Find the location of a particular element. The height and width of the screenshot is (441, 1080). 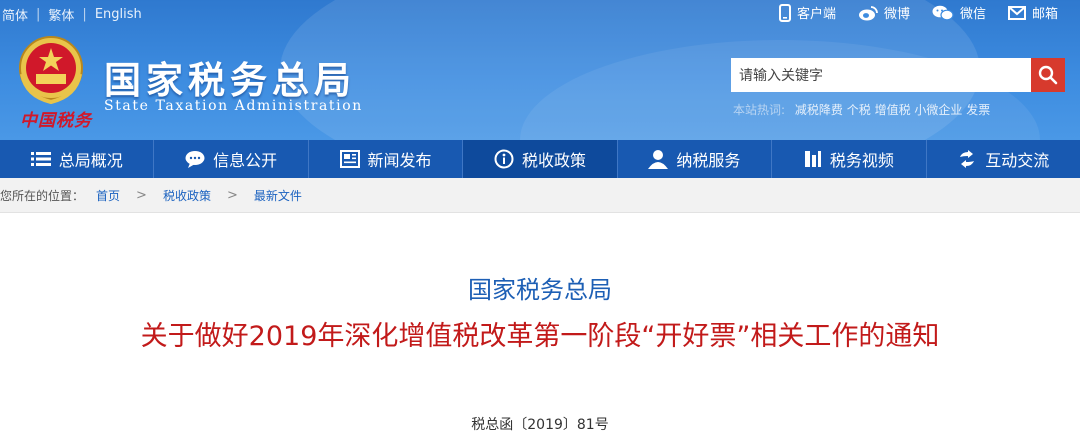

nav-item-label: 互动交流 is located at coordinates (1017, 160).